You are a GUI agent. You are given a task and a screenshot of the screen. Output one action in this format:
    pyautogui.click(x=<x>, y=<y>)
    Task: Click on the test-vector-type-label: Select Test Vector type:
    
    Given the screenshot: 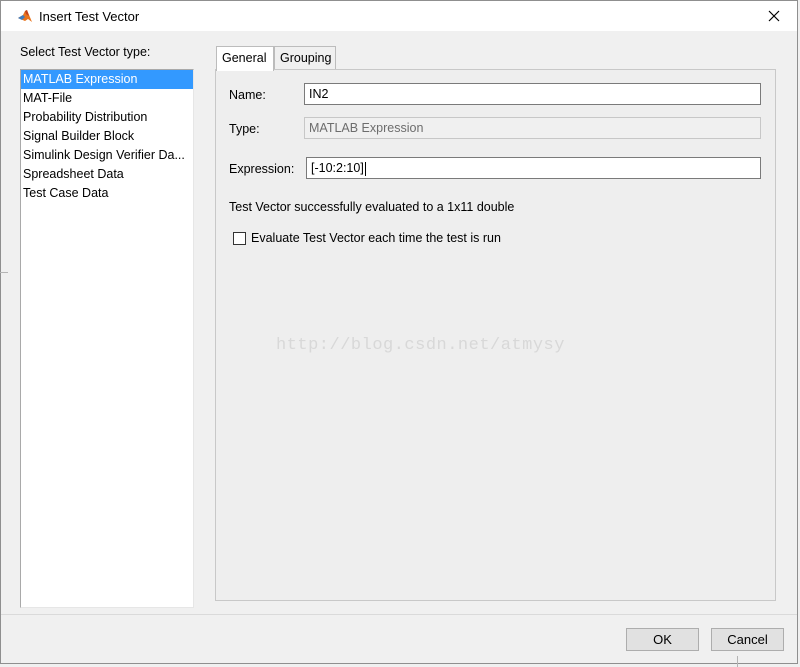 What is the action you would take?
    pyautogui.click(x=85, y=52)
    